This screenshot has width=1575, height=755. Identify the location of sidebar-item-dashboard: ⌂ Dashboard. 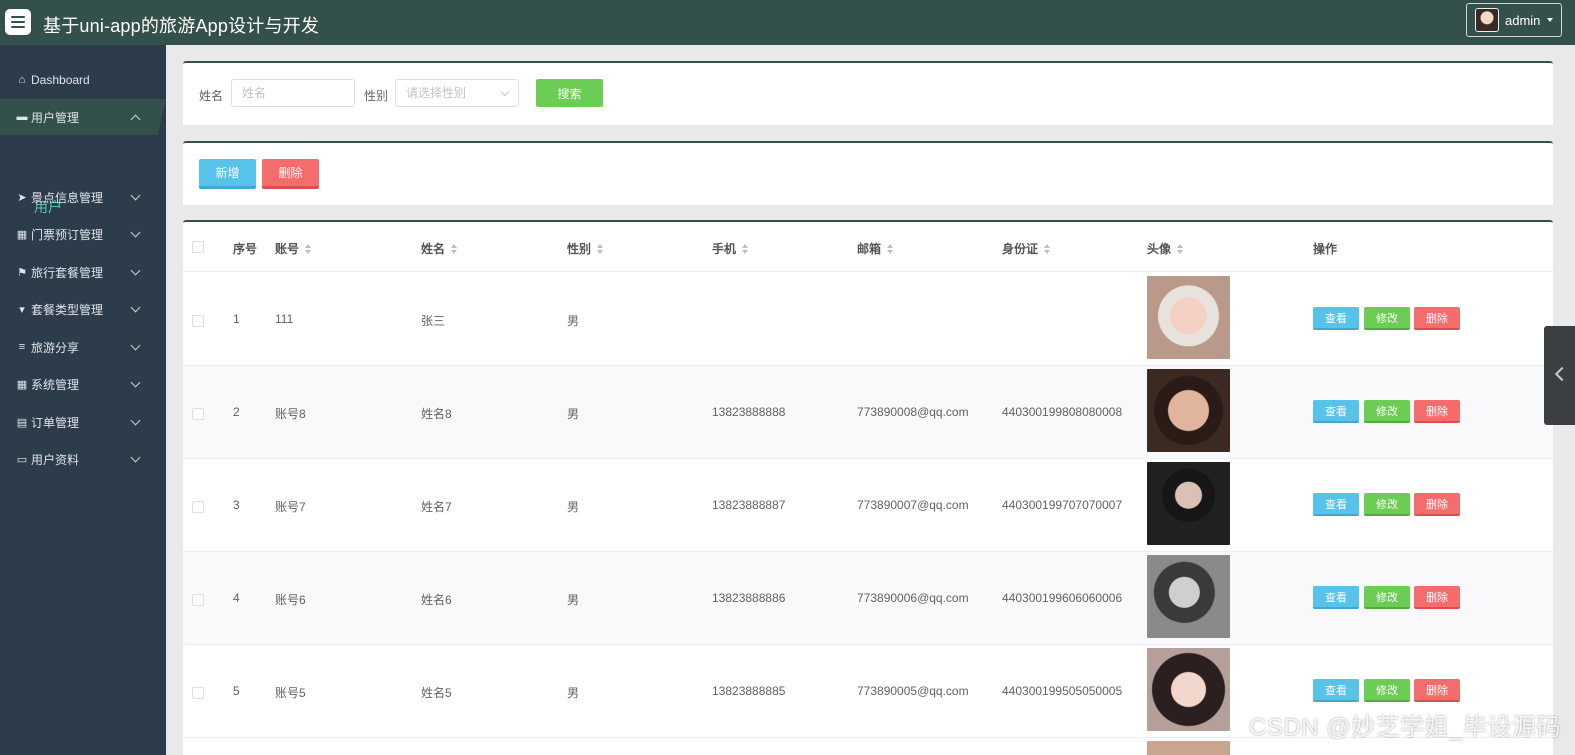
(83, 80).